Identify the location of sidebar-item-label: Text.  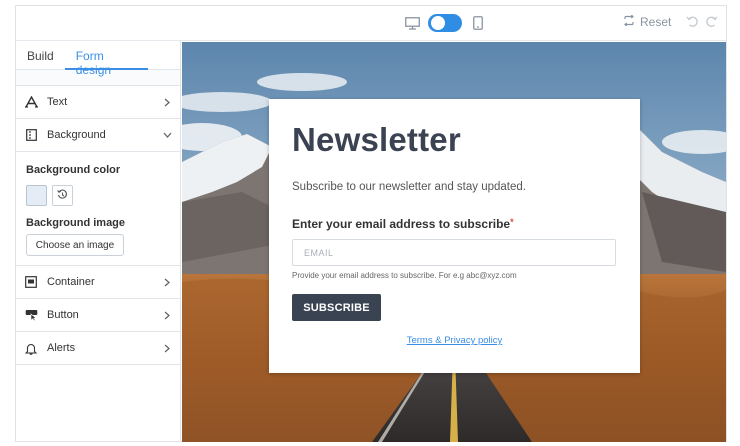
(57, 102).